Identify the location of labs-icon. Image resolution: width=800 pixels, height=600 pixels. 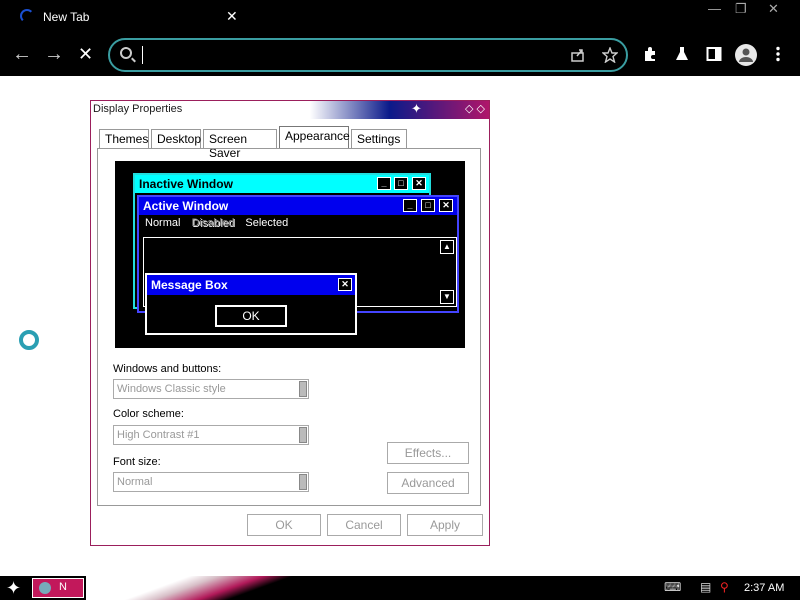
(682, 54).